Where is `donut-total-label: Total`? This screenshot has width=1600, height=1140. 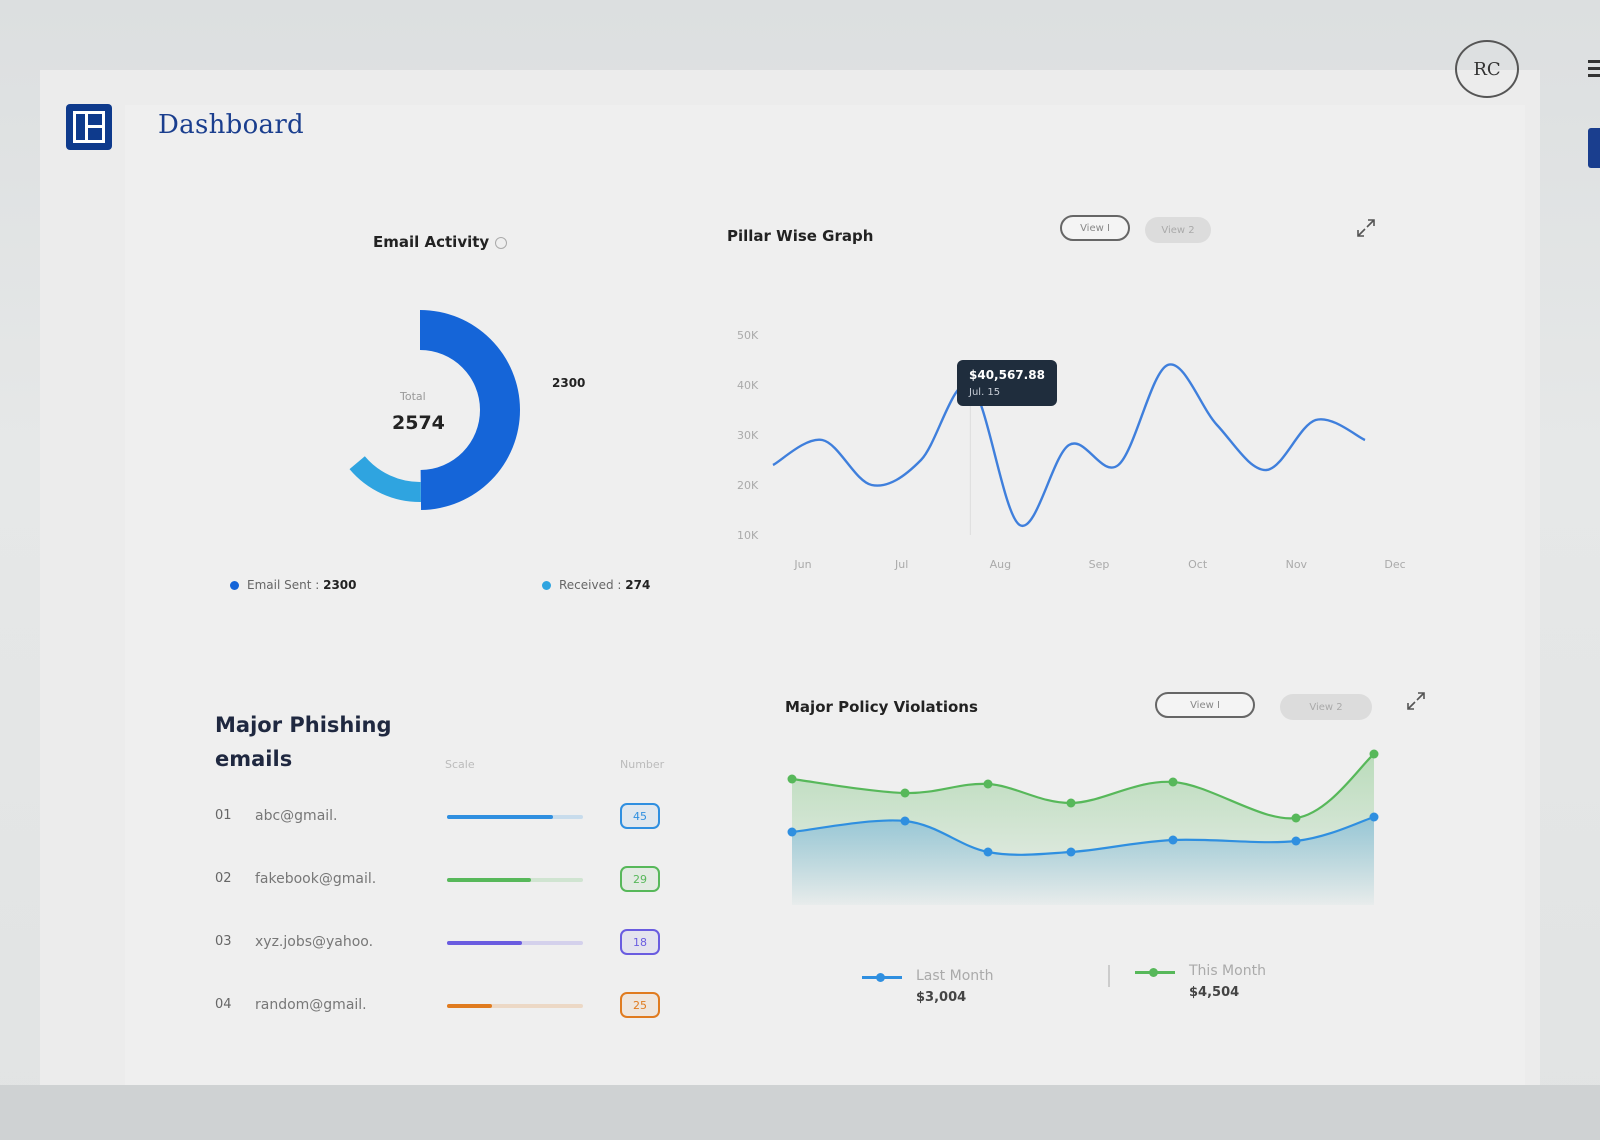
donut-total-label: Total is located at coordinates (413, 396).